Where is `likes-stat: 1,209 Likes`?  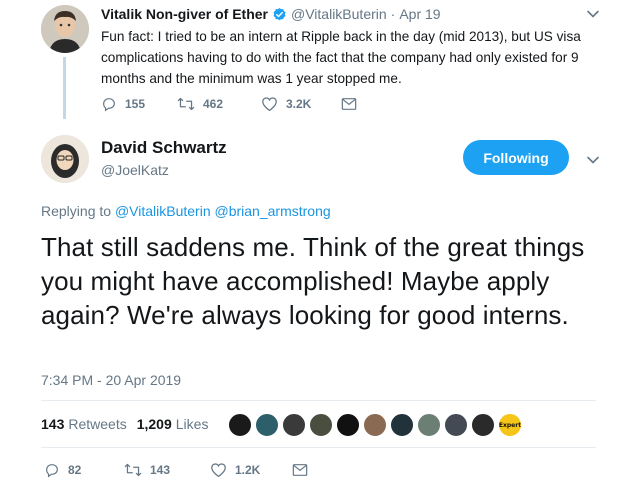 likes-stat: 1,209 Likes is located at coordinates (173, 424).